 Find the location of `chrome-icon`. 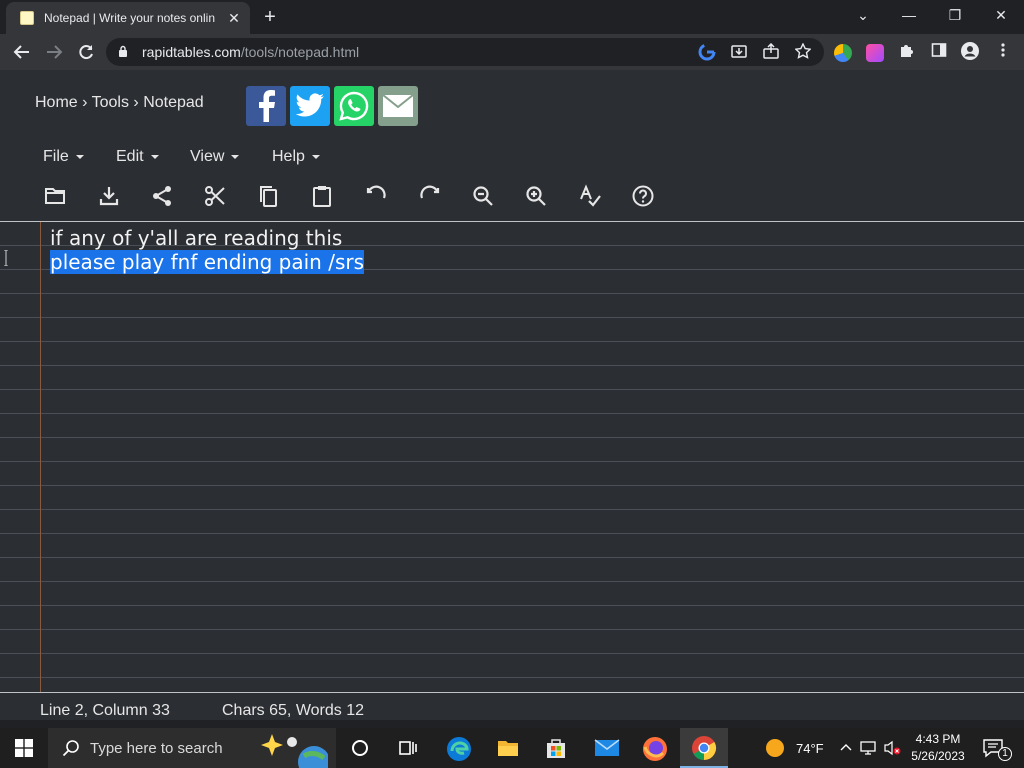

chrome-icon is located at coordinates (704, 748).